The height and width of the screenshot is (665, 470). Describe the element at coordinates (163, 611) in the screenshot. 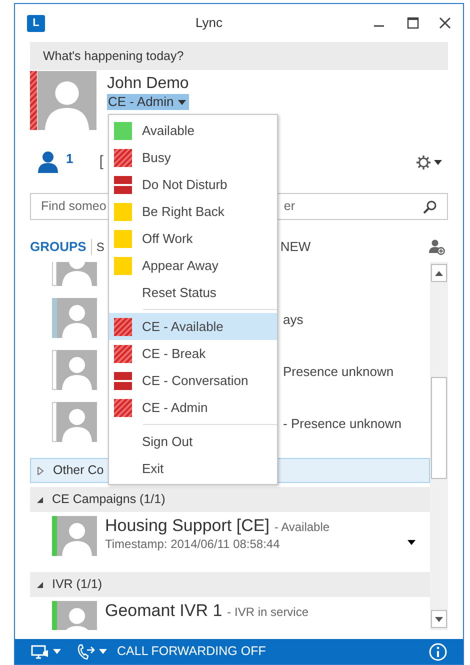

I see `contact-name: Geomant IVR 1` at that location.